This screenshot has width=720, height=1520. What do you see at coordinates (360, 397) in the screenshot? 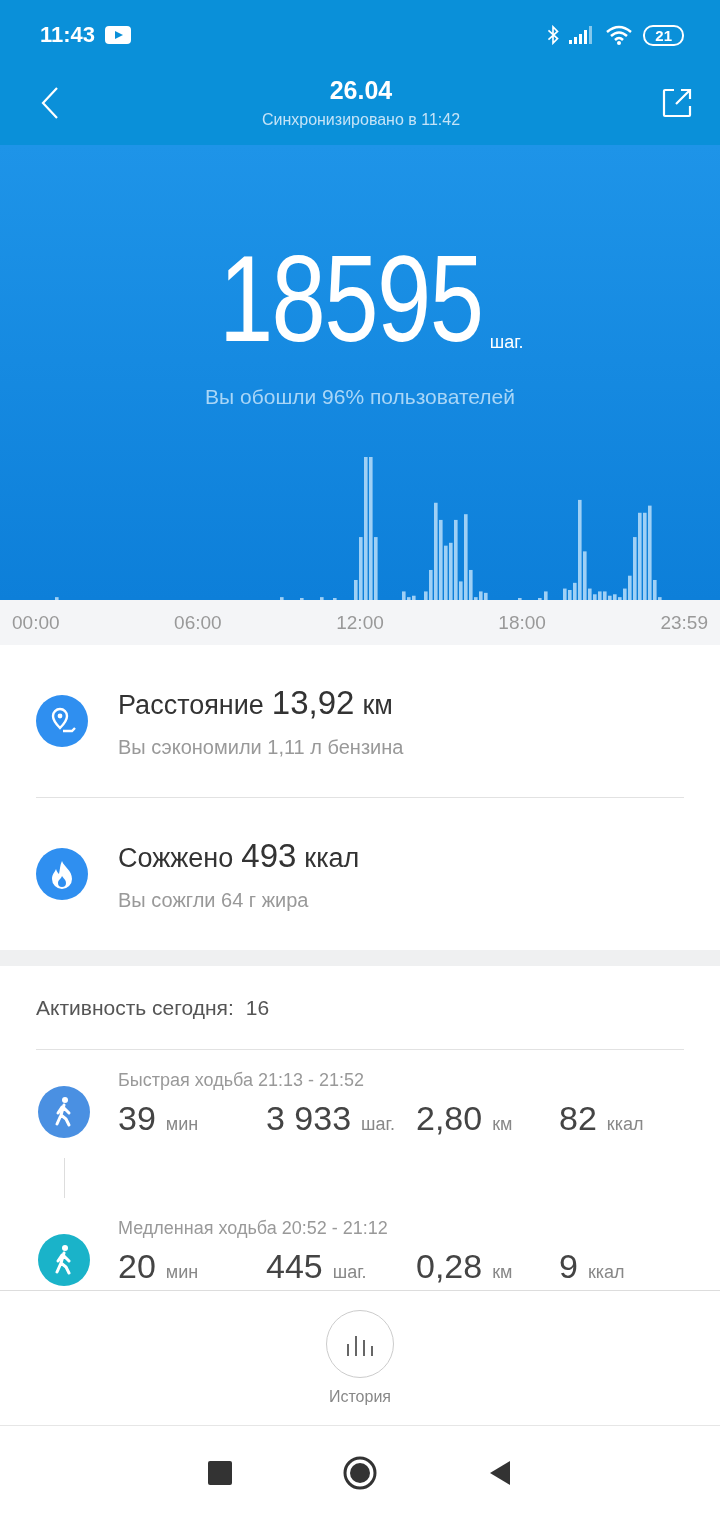
I see `comparison-text: Вы обошли 96% пользователей` at bounding box center [360, 397].